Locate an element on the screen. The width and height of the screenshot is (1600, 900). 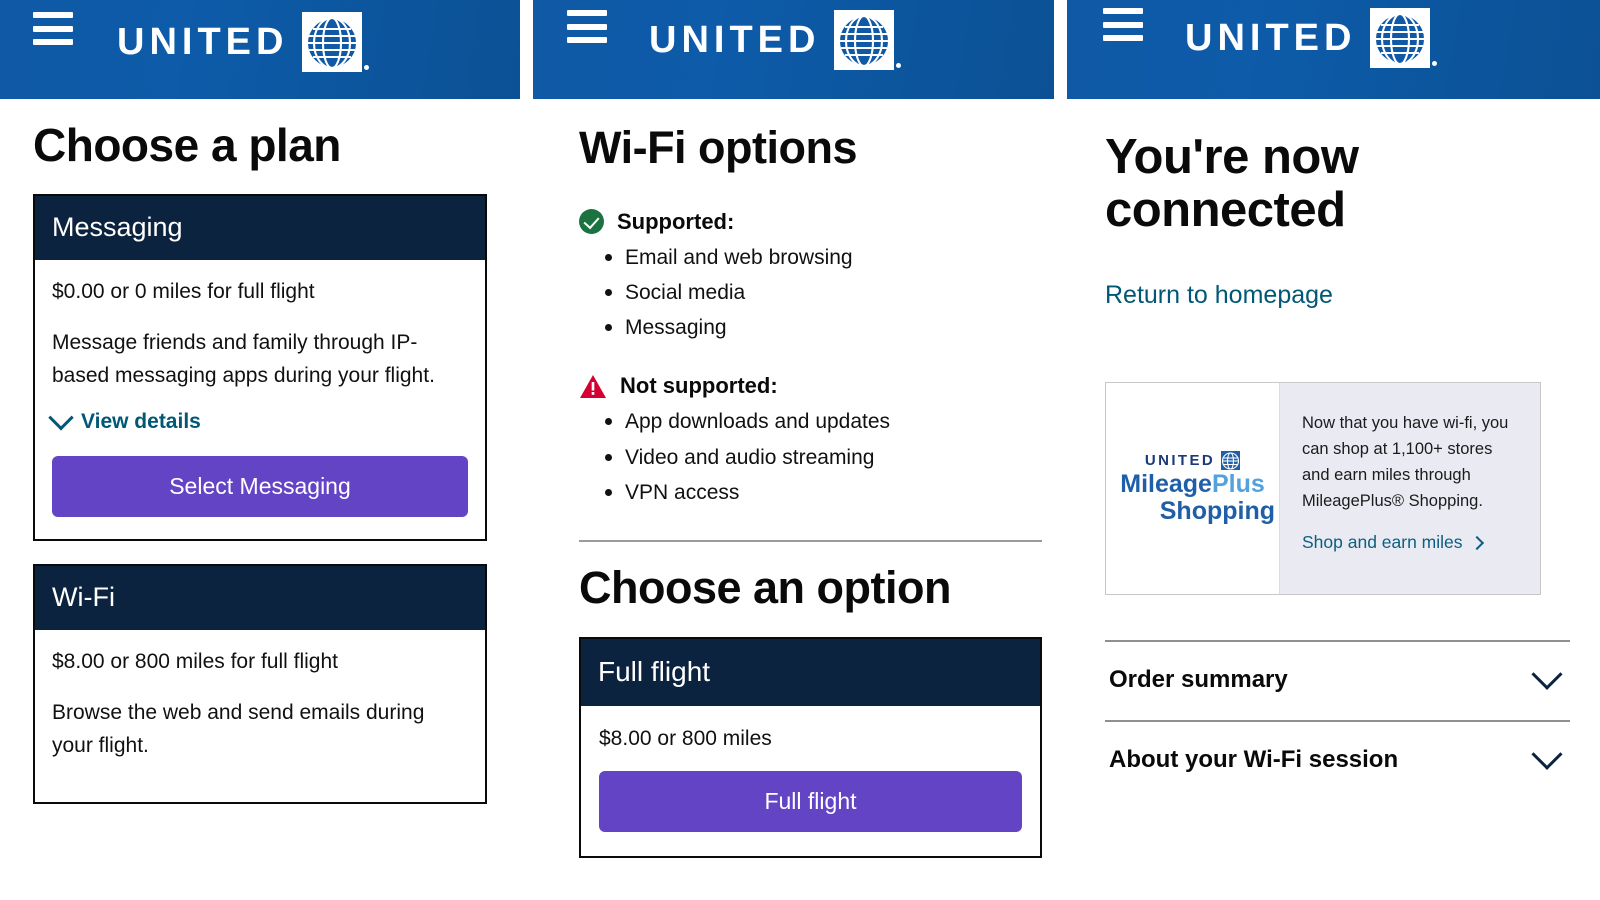
list-item: App downloads and updates is located at coordinates (822, 421).